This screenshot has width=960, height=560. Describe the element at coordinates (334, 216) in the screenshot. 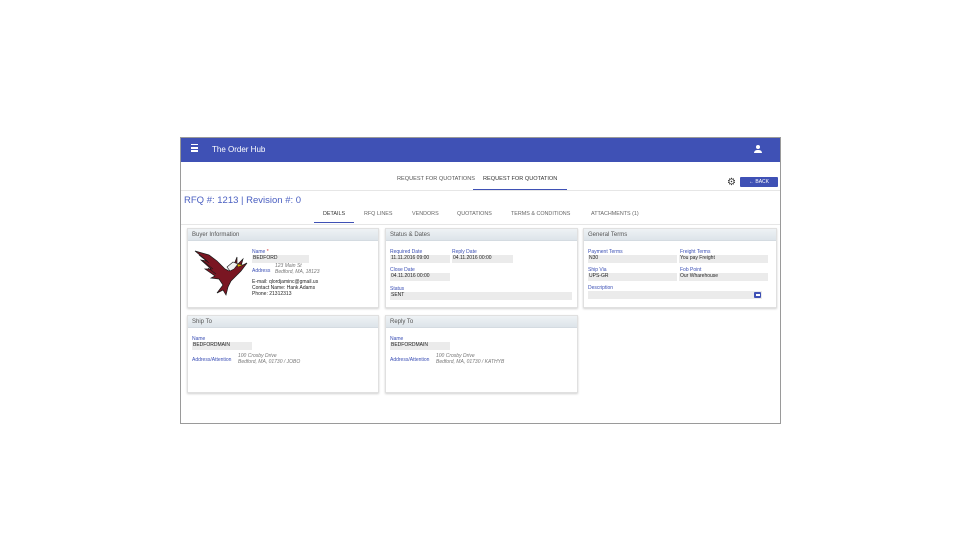

I see `tab-details: DETAILS` at that location.